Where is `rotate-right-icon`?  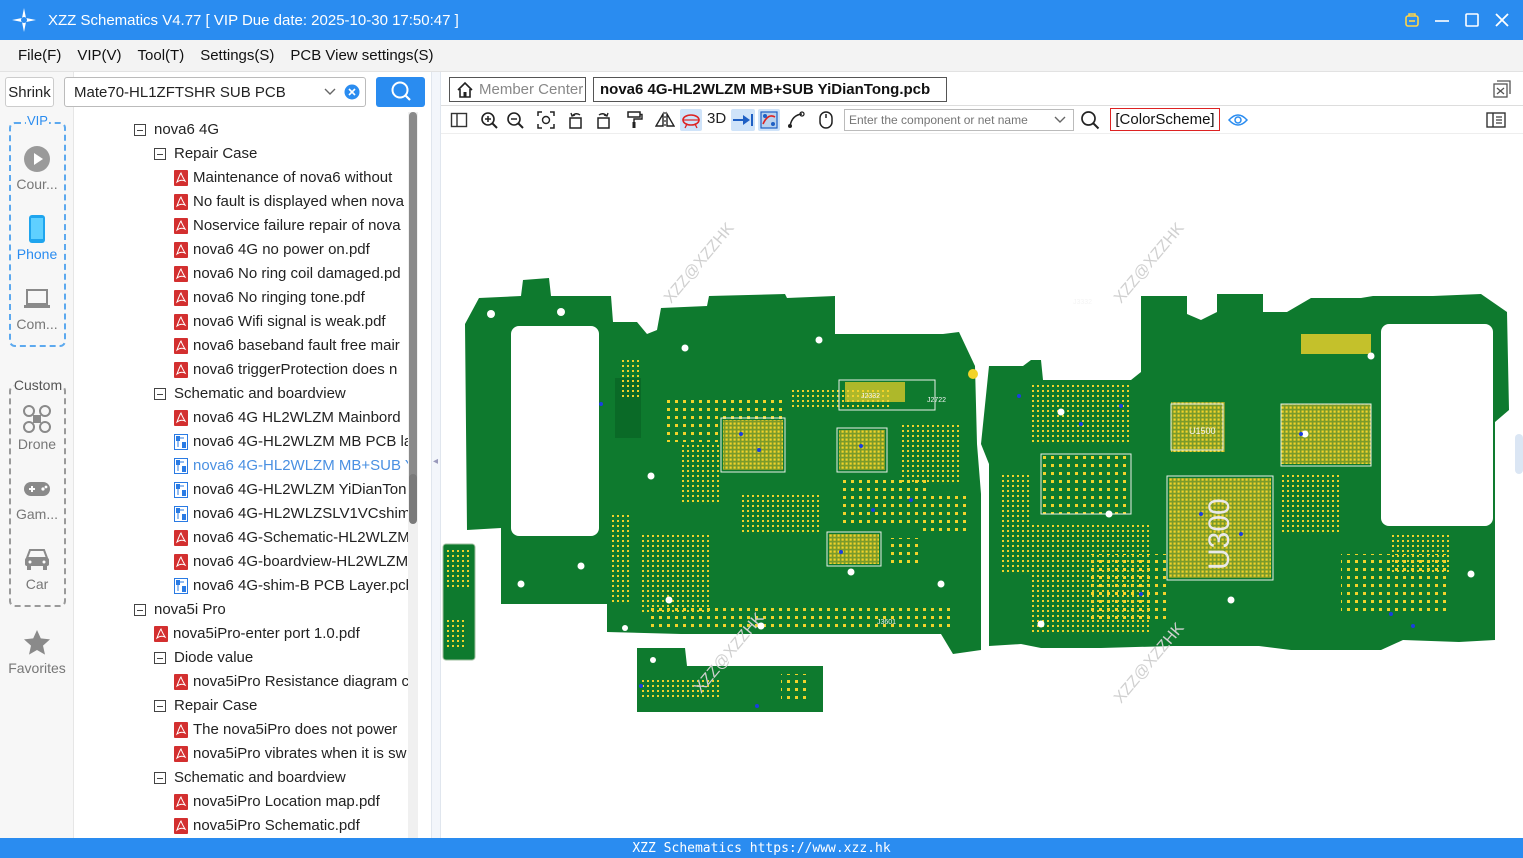
rotate-right-icon is located at coordinates (603, 120).